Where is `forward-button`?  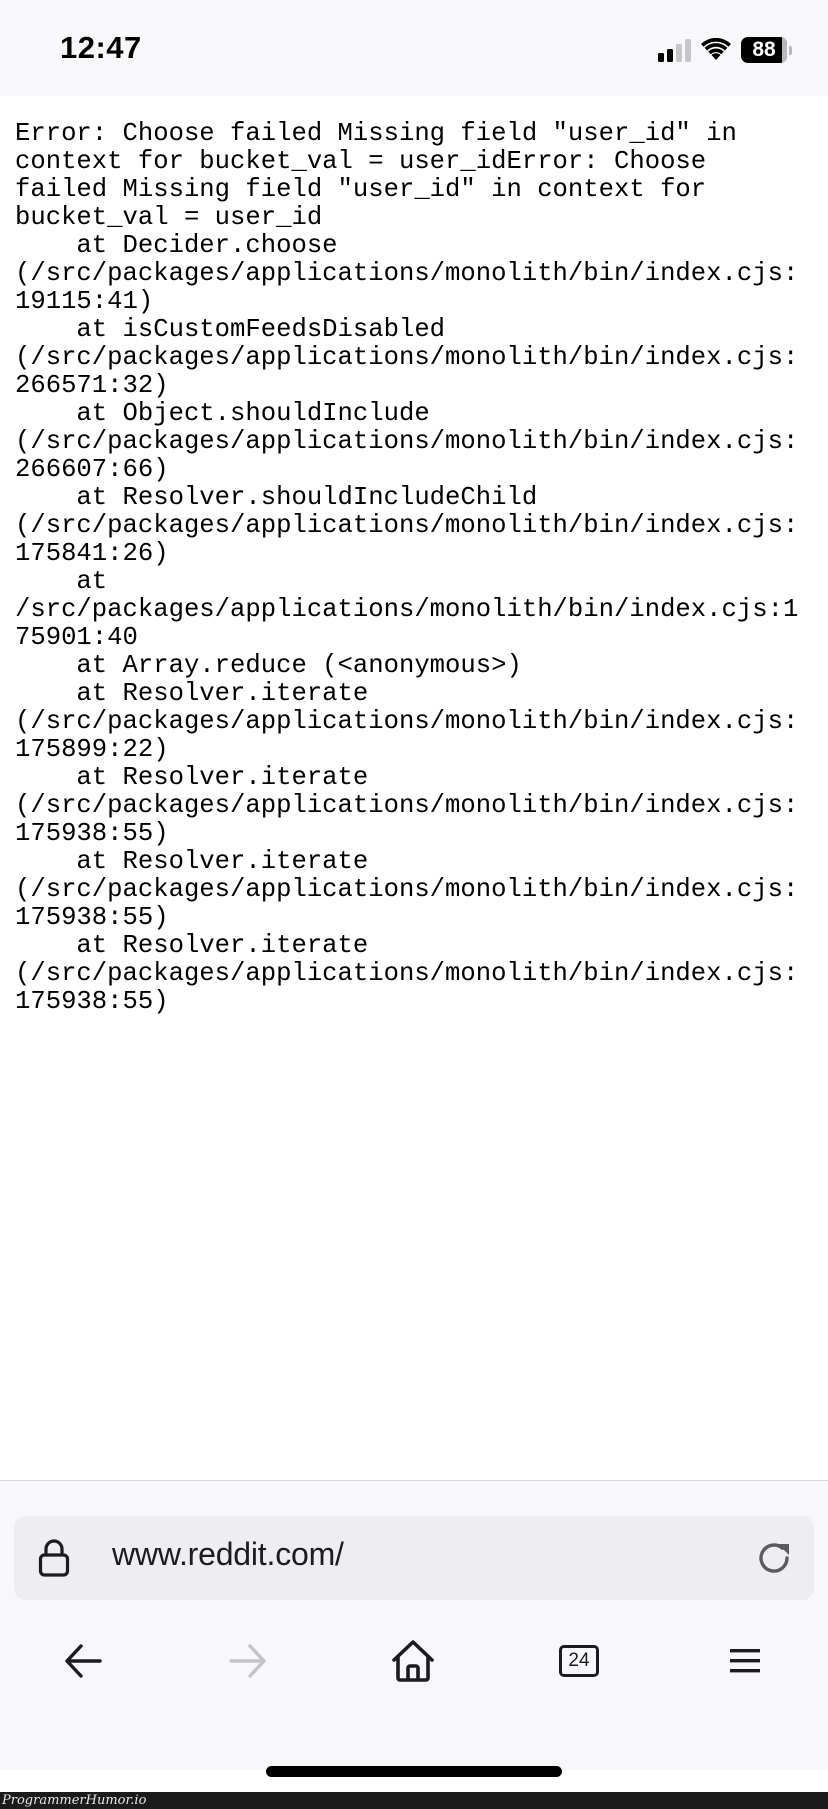
forward-button is located at coordinates (248, 1661).